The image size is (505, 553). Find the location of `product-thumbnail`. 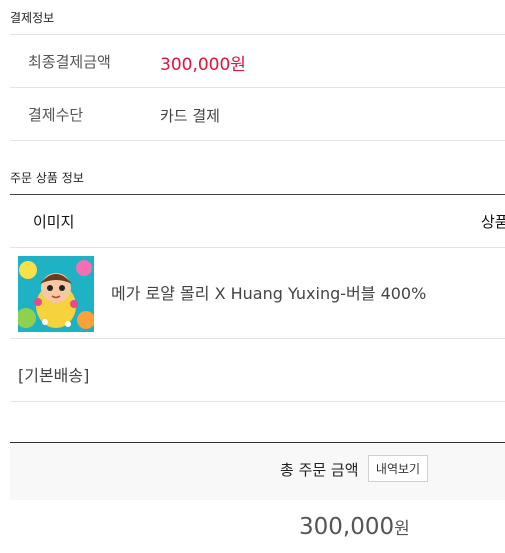

product-thumbnail is located at coordinates (56, 294).